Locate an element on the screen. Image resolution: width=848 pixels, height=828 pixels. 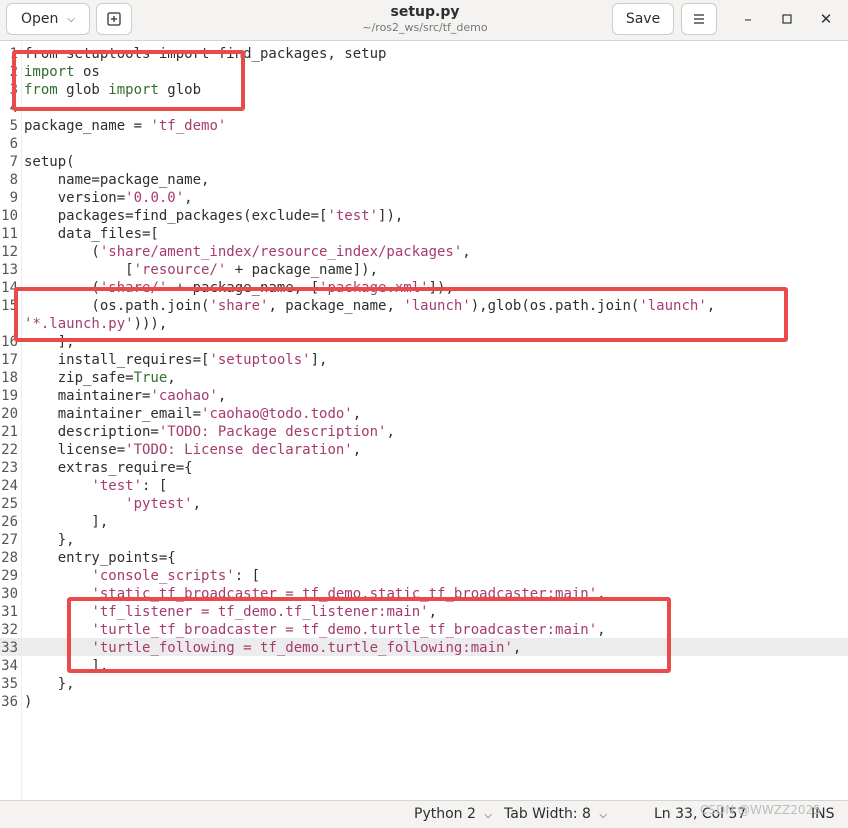
line-number: 22 is located at coordinates (9, 450).